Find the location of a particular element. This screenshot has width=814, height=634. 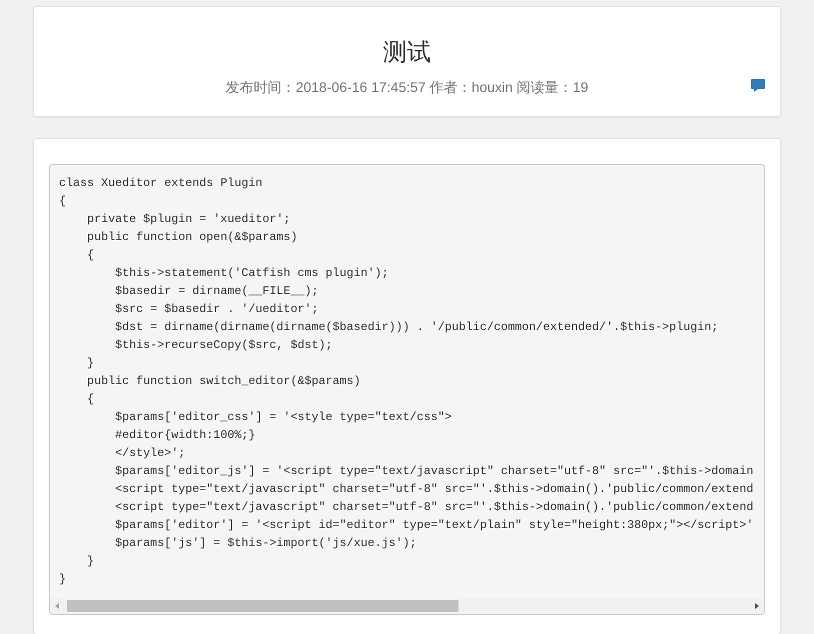

code-line: </style>'; is located at coordinates (150, 453).